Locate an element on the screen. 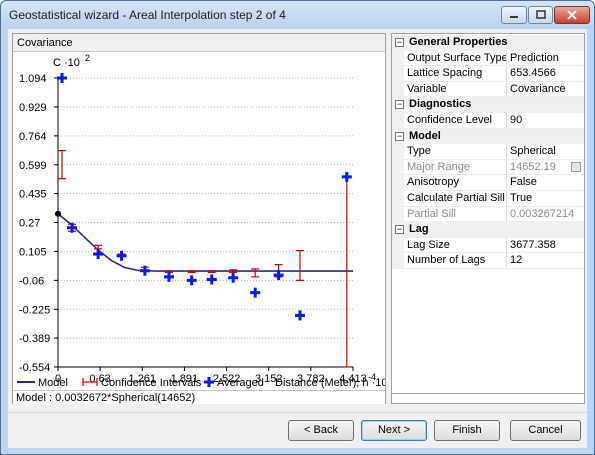  property-variable: Variable Covariance is located at coordinates (488, 89).